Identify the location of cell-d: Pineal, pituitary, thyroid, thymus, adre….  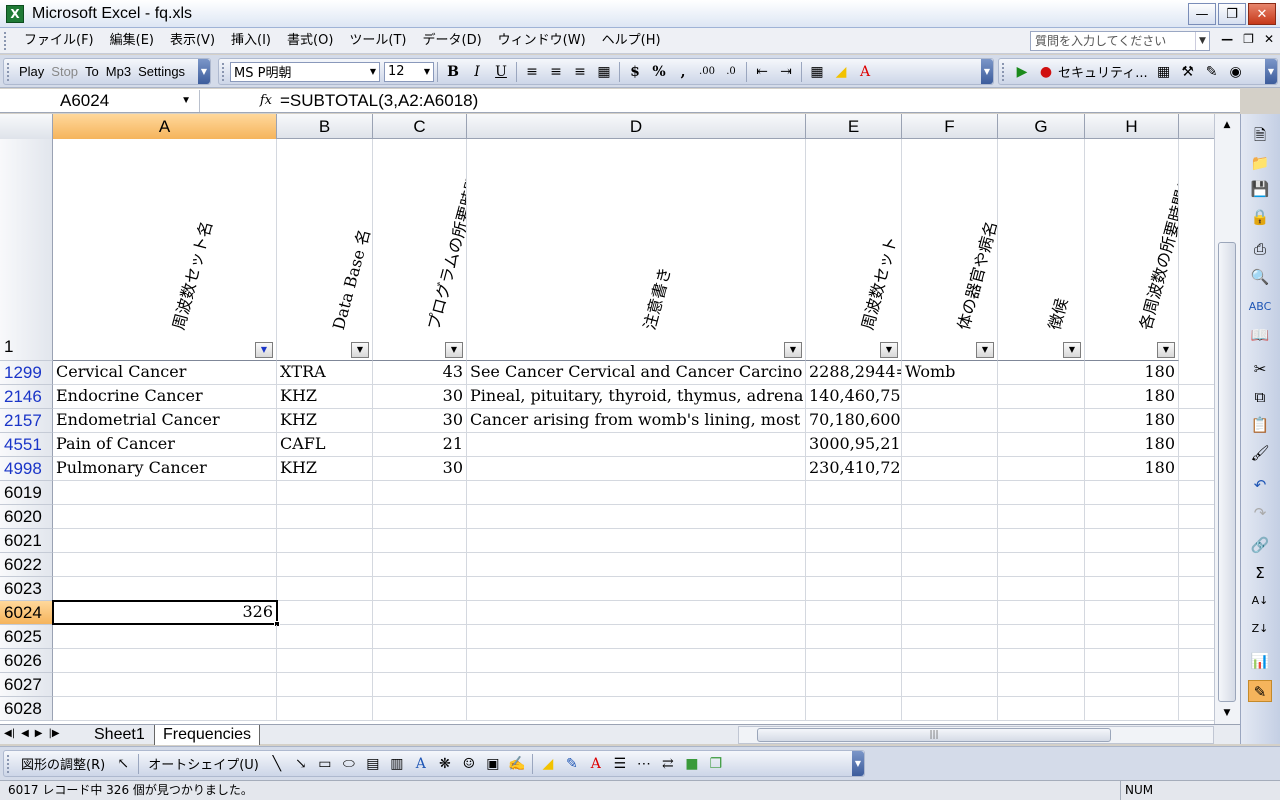
(636, 397).